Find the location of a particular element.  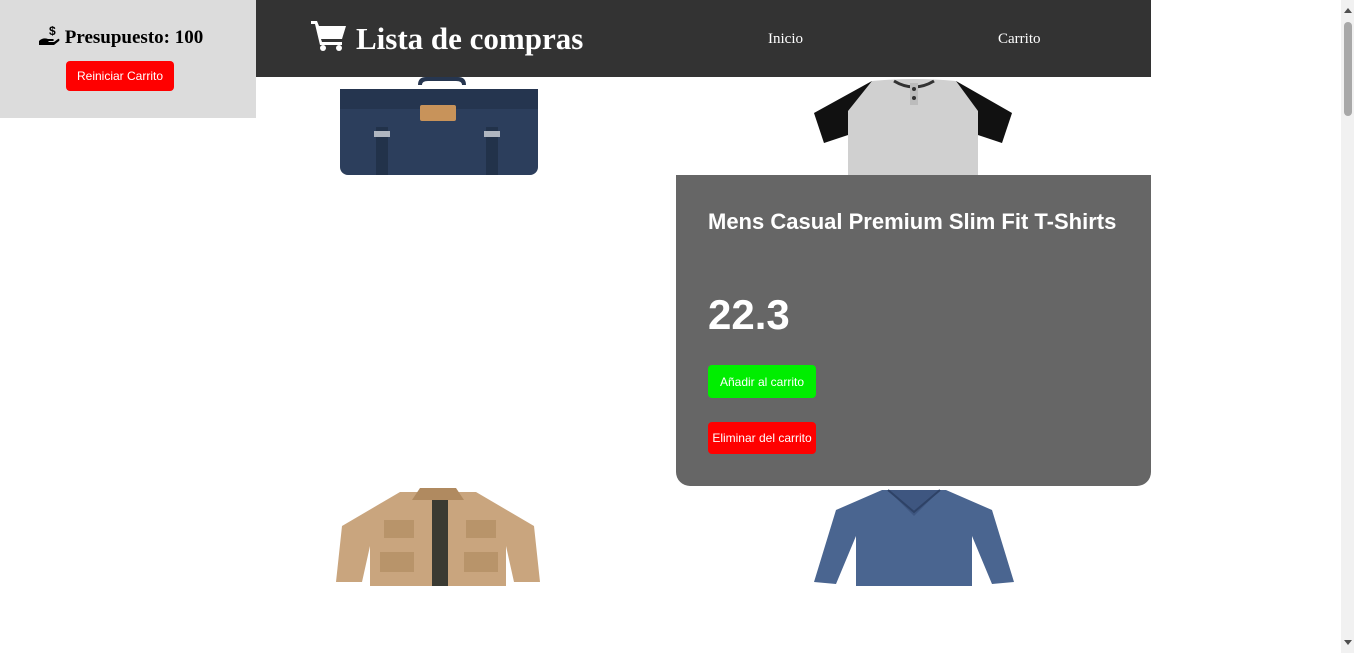

nav-carrito-link: Carrito is located at coordinates (1019, 39).